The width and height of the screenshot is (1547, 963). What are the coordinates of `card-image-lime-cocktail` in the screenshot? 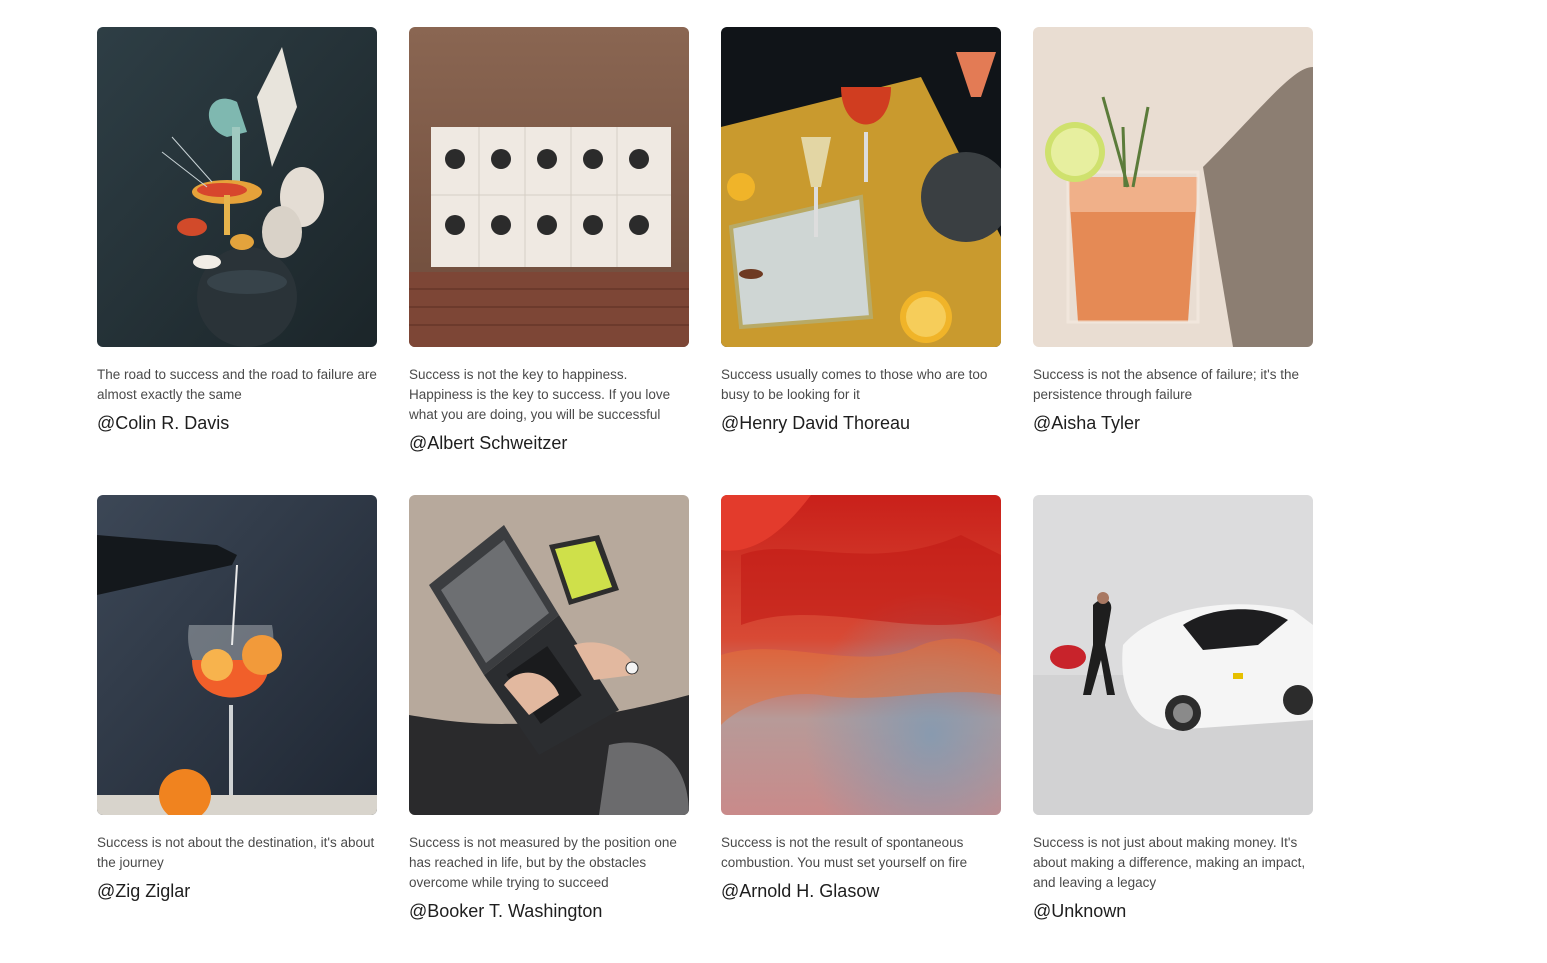 It's located at (1173, 187).